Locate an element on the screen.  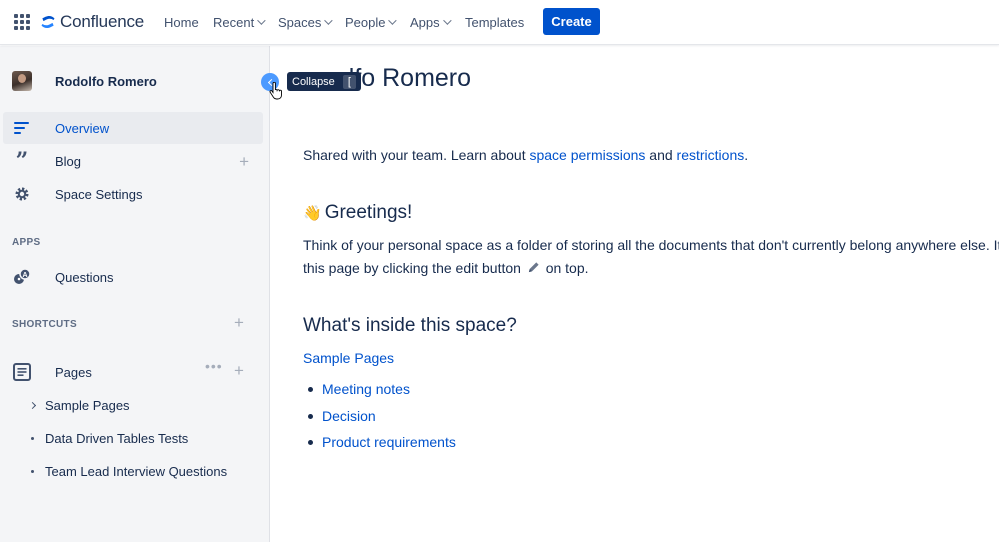
avatar is located at coordinates (22, 81).